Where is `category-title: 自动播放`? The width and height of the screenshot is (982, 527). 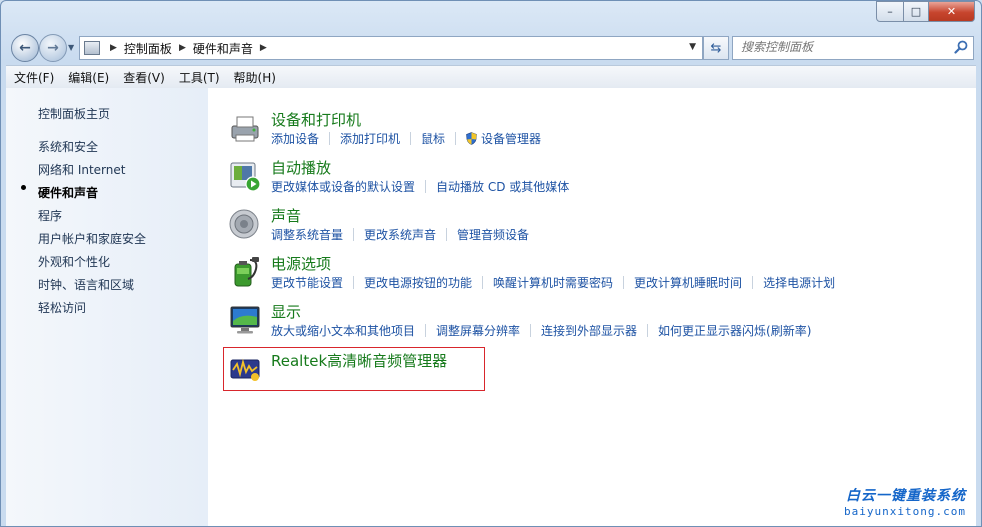 category-title: 自动播放 is located at coordinates (301, 167).